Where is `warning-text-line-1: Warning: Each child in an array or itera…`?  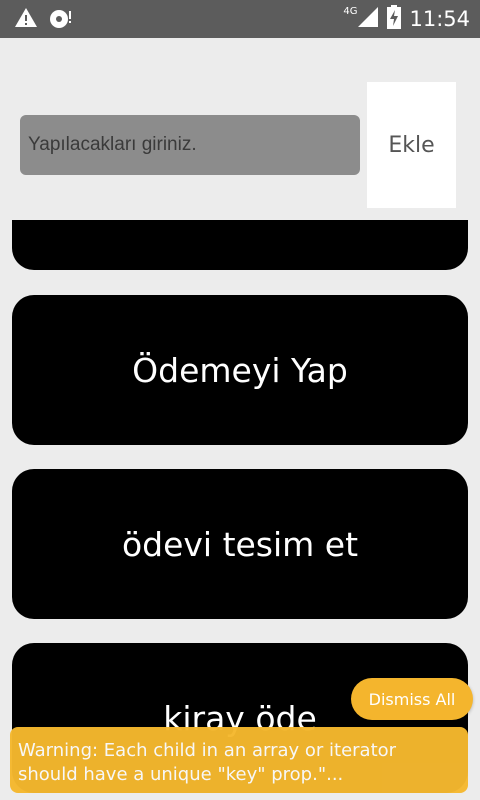 warning-text-line-1: Warning: Each child in an array or itera… is located at coordinates (207, 750).